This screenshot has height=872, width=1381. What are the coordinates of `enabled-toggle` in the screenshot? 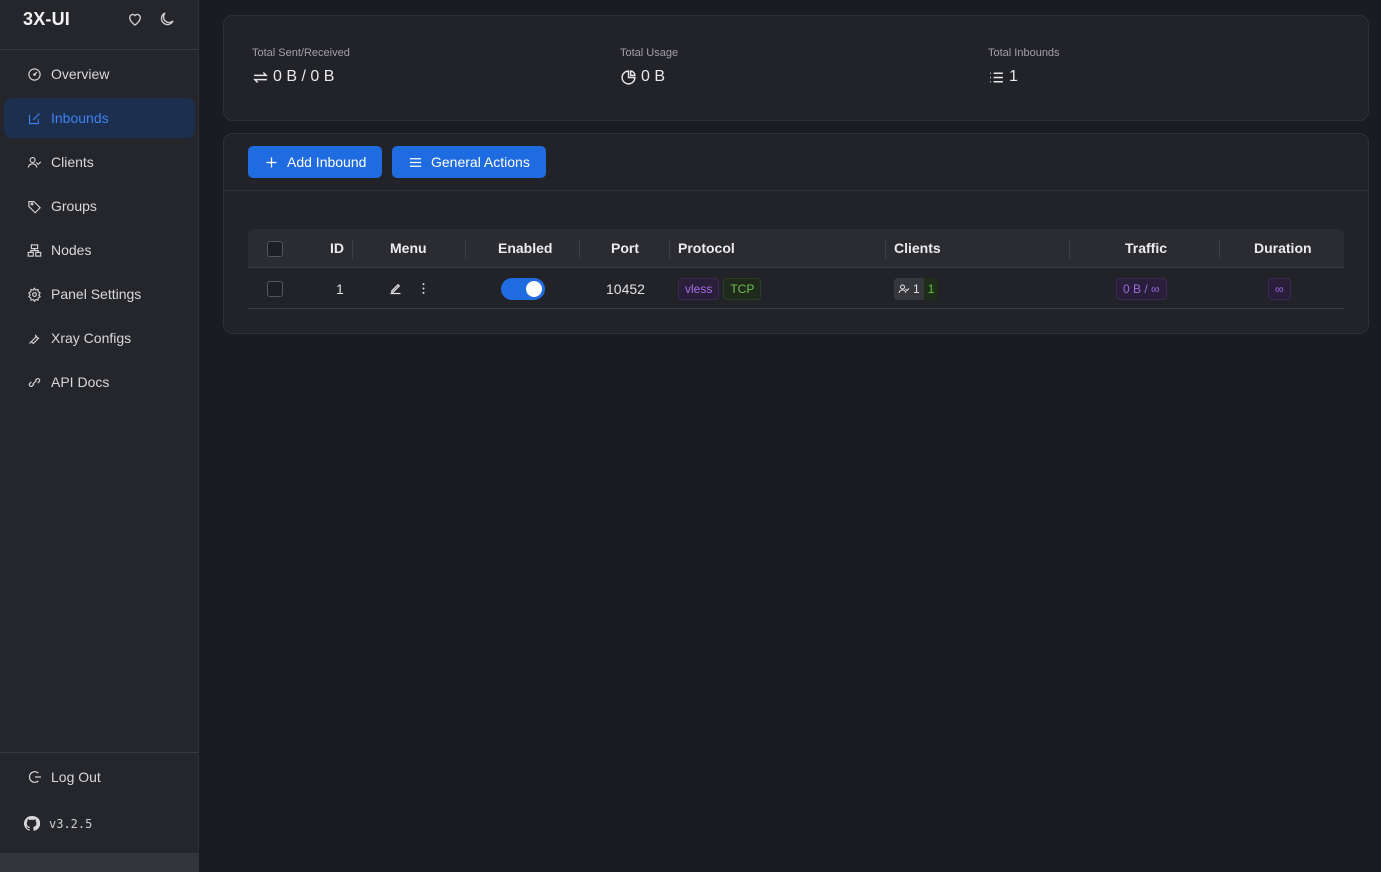 It's located at (523, 288).